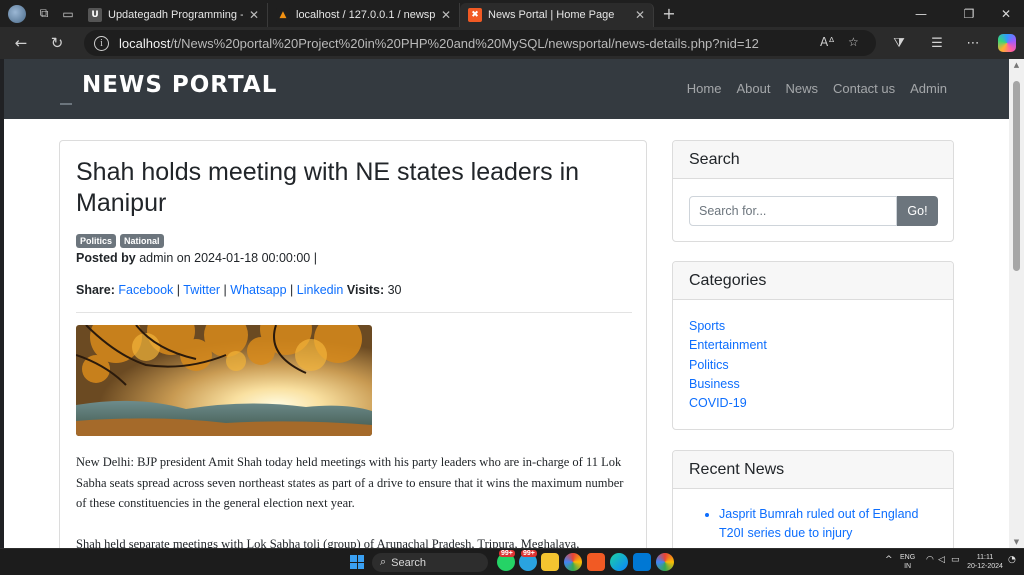 The image size is (1024, 575). Describe the element at coordinates (921, 13) in the screenshot. I see `minimize-icon: —` at that location.